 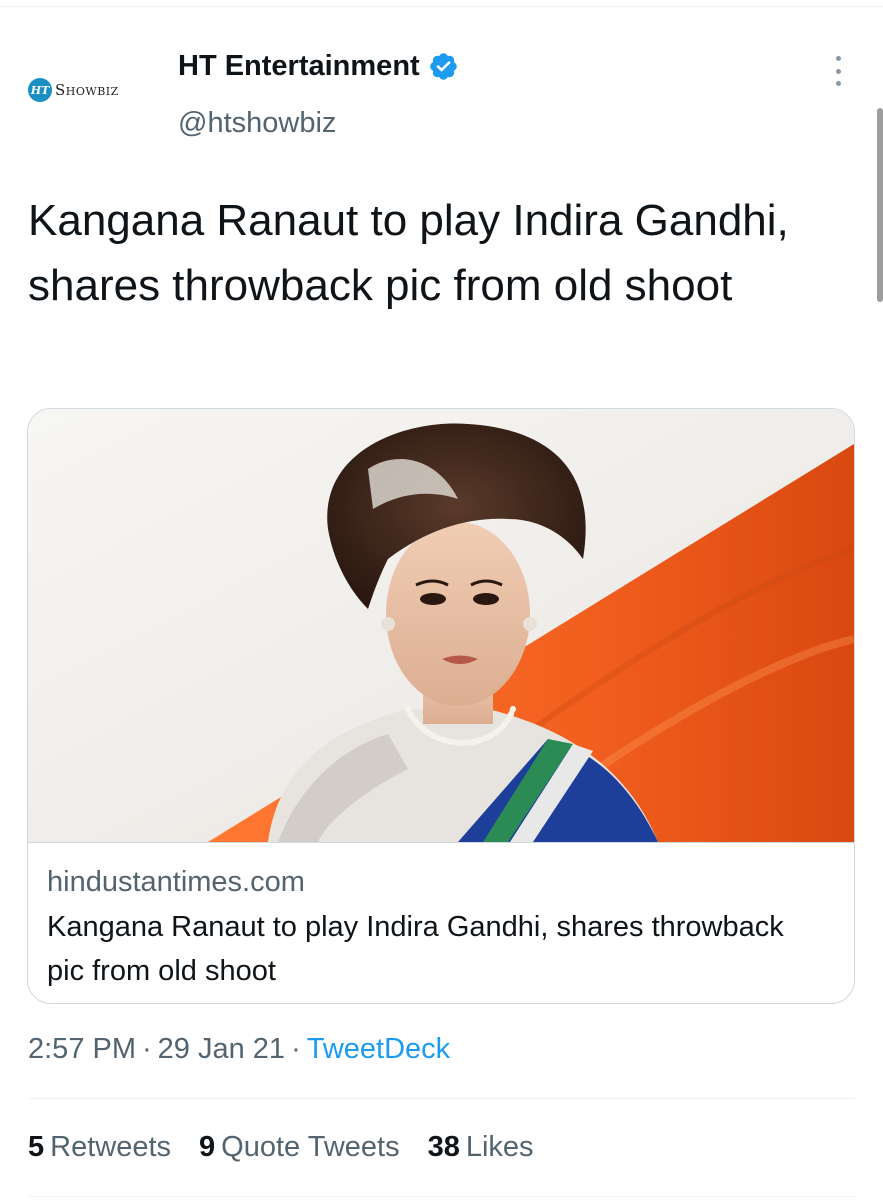 I want to click on tweet-source-link: TweetDeck, so click(x=378, y=1049).